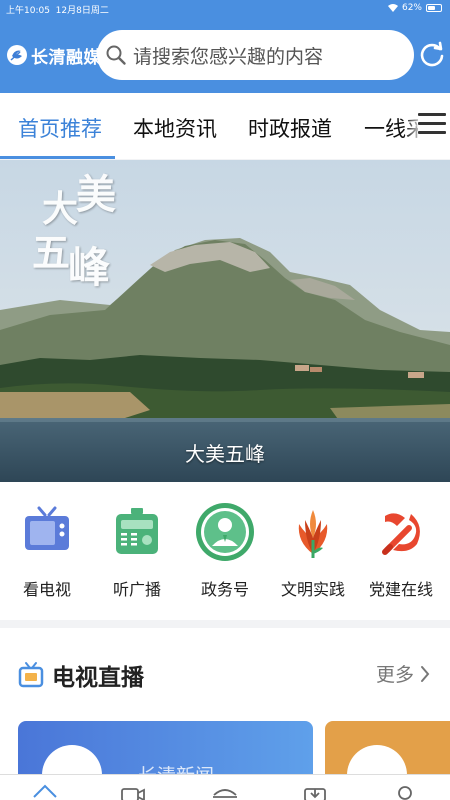 The width and height of the screenshot is (450, 800). What do you see at coordinates (225, 126) in the screenshot?
I see `category-tabs: 首页推荐 本地资讯 时政报道 一线采` at bounding box center [225, 126].